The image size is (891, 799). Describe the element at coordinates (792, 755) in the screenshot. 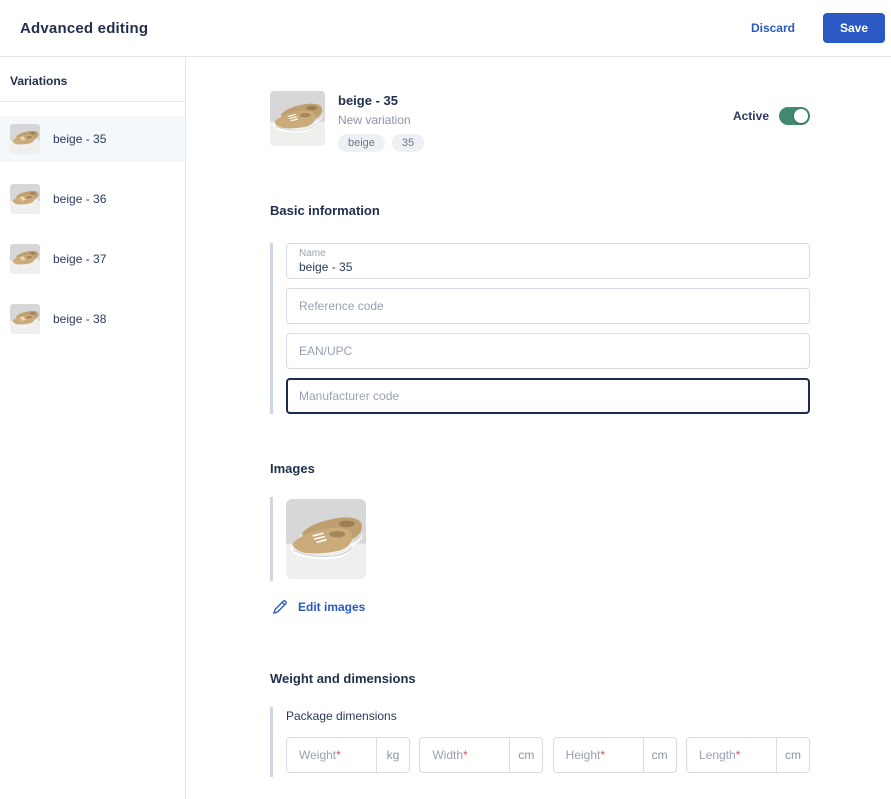

I see `length-unit: cm` at that location.